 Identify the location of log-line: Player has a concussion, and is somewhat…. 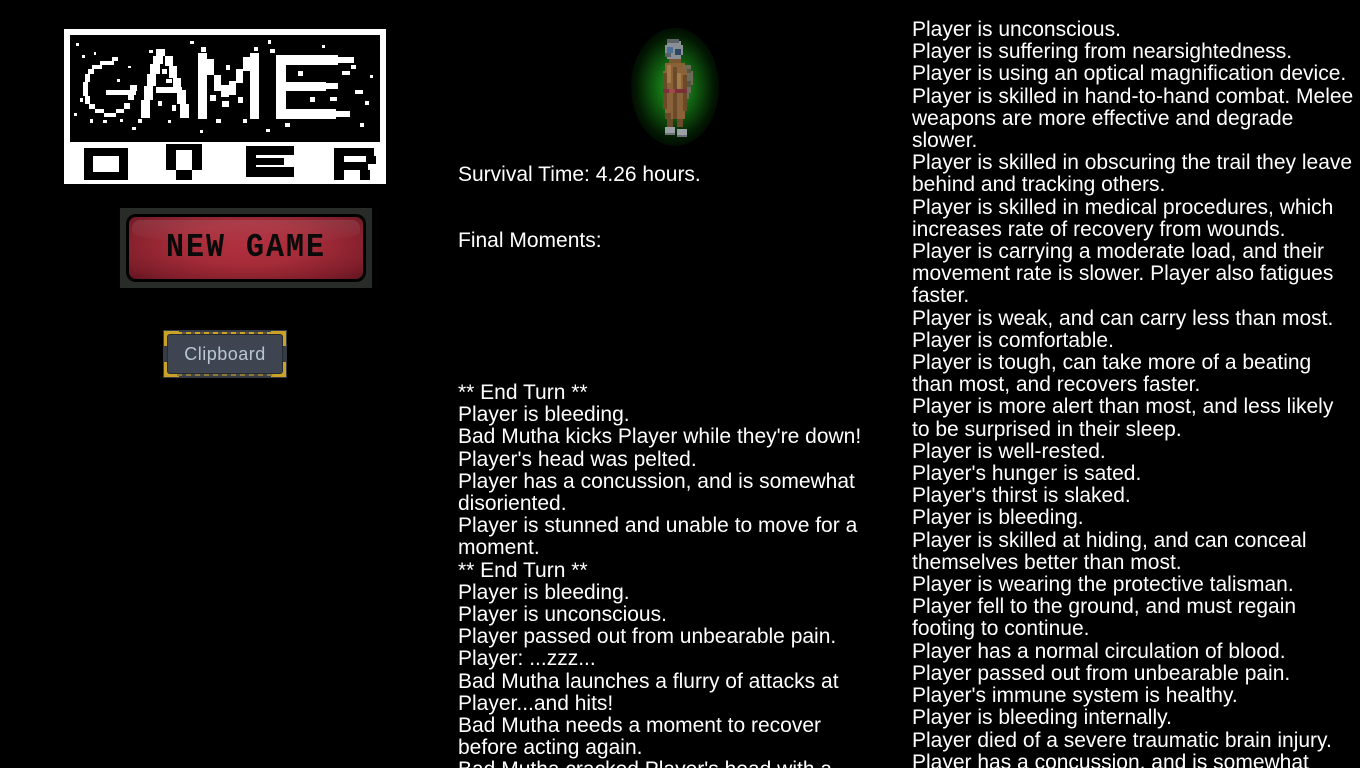
(656, 492).